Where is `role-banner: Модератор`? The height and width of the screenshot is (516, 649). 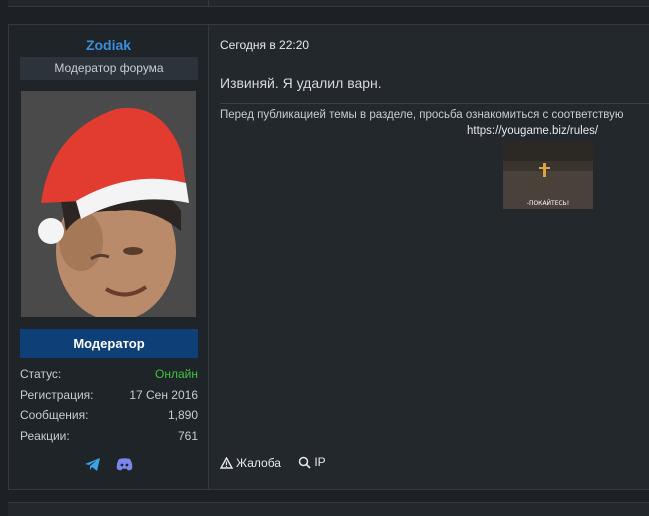
role-banner: Модератор is located at coordinates (109, 343).